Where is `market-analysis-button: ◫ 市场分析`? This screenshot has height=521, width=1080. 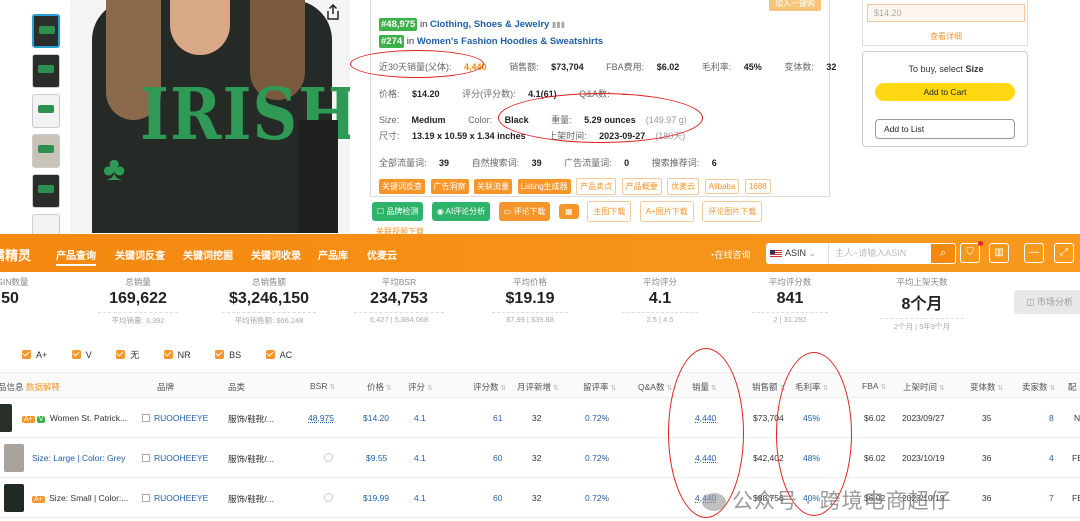
market-analysis-button: ◫ 市场分析 is located at coordinates (1047, 302).